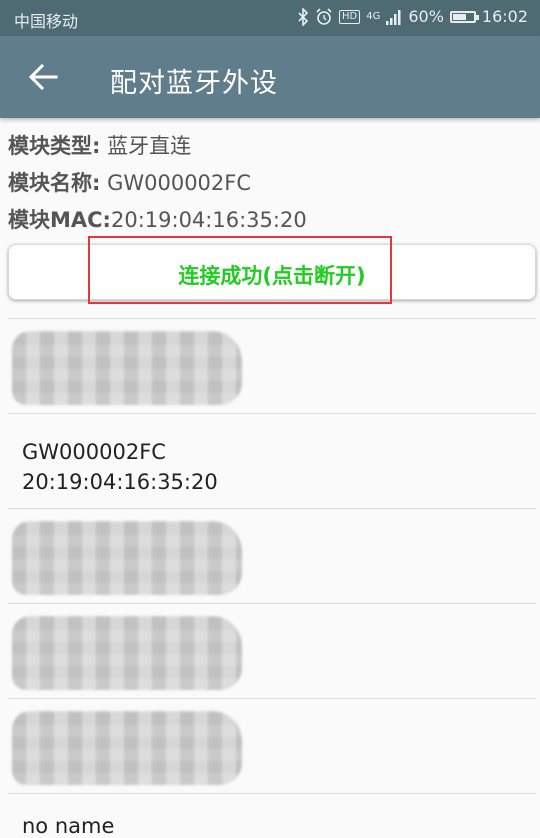 This screenshot has width=540, height=838. What do you see at coordinates (94, 452) in the screenshot?
I see `device-name: GW000002FC` at bounding box center [94, 452].